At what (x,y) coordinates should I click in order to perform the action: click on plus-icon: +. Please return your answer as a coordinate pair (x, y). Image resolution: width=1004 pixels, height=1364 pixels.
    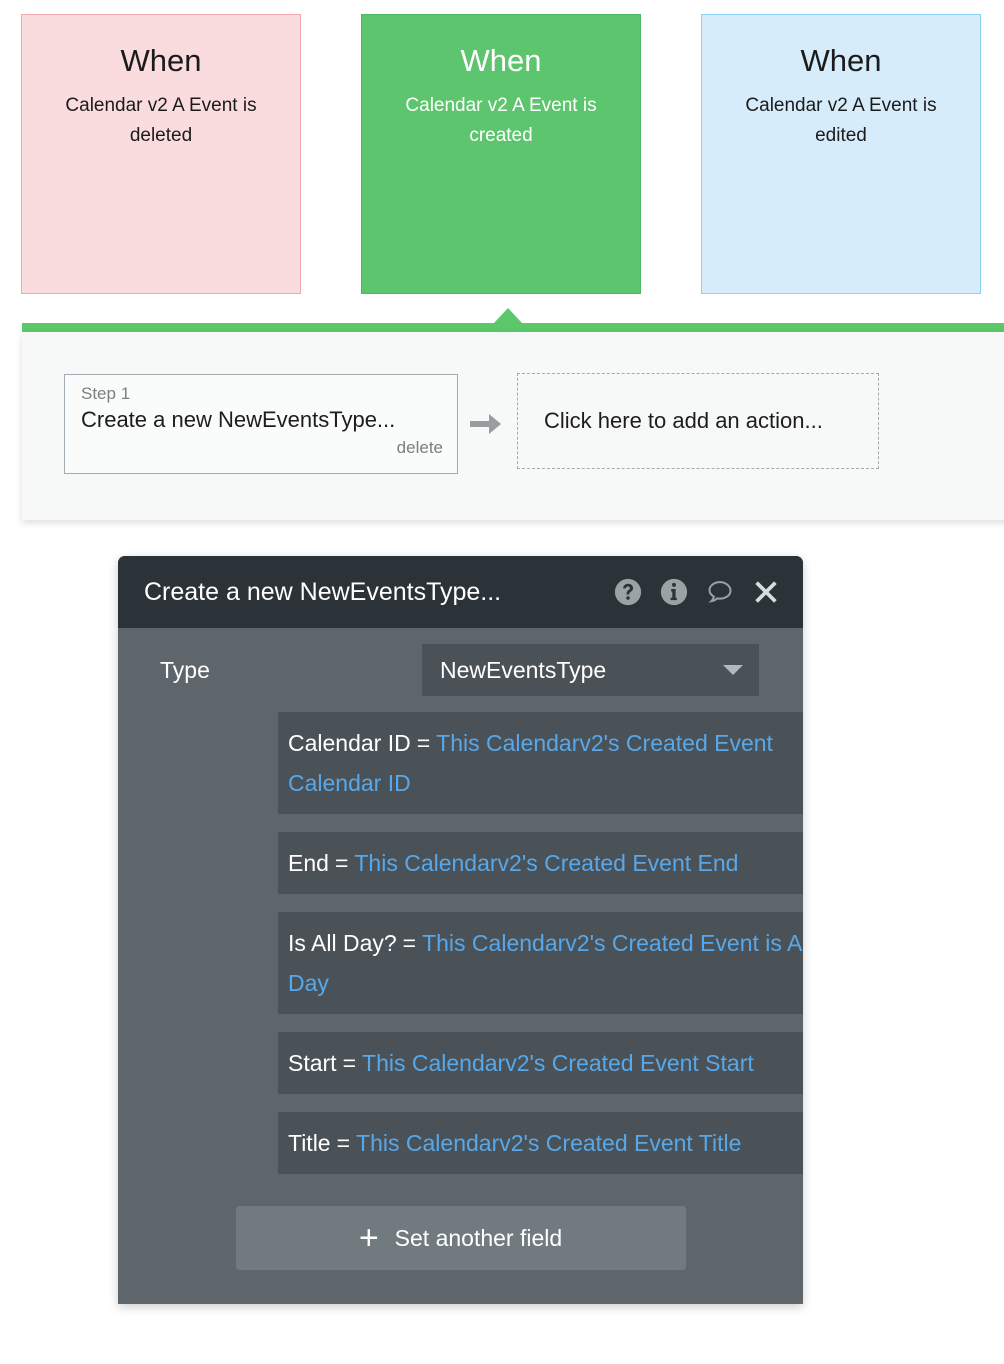
    Looking at the image, I should click on (368, 1238).